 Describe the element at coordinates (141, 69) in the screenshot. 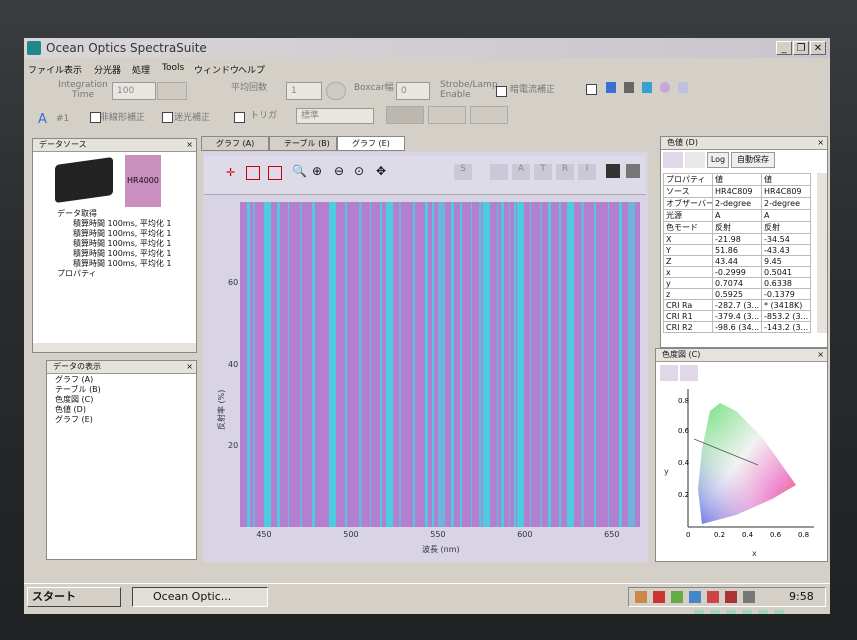

I see `menu-processing: 処理` at that location.